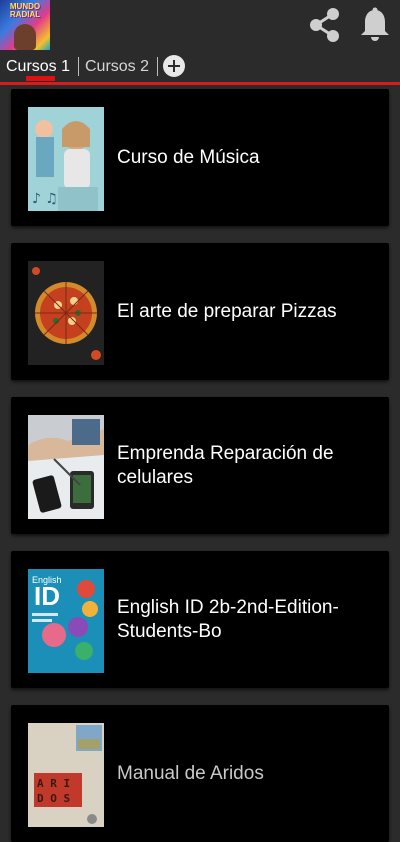 The image size is (400, 842). Describe the element at coordinates (47, 596) in the screenshot. I see `svg-text: ID` at that location.